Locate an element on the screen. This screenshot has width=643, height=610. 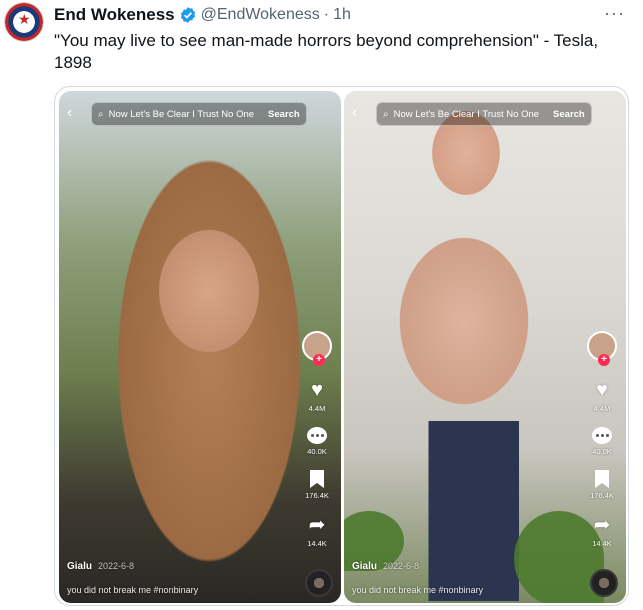
author-handle: @EndWokeness is located at coordinates (260, 15).